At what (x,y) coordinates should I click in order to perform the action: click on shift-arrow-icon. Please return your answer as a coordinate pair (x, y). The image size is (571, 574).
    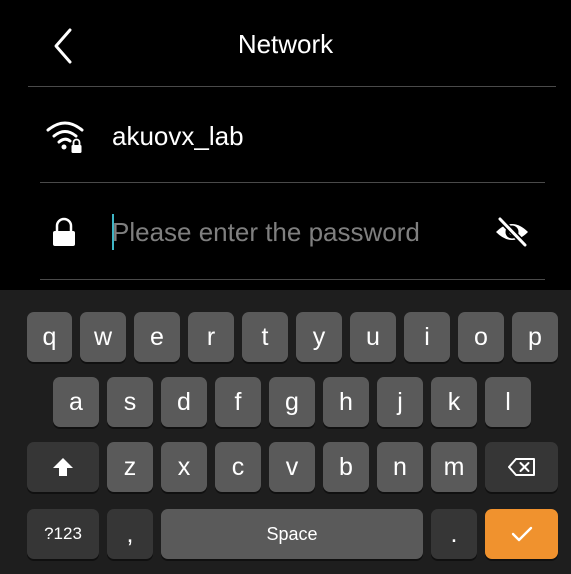
    Looking at the image, I should click on (63, 467).